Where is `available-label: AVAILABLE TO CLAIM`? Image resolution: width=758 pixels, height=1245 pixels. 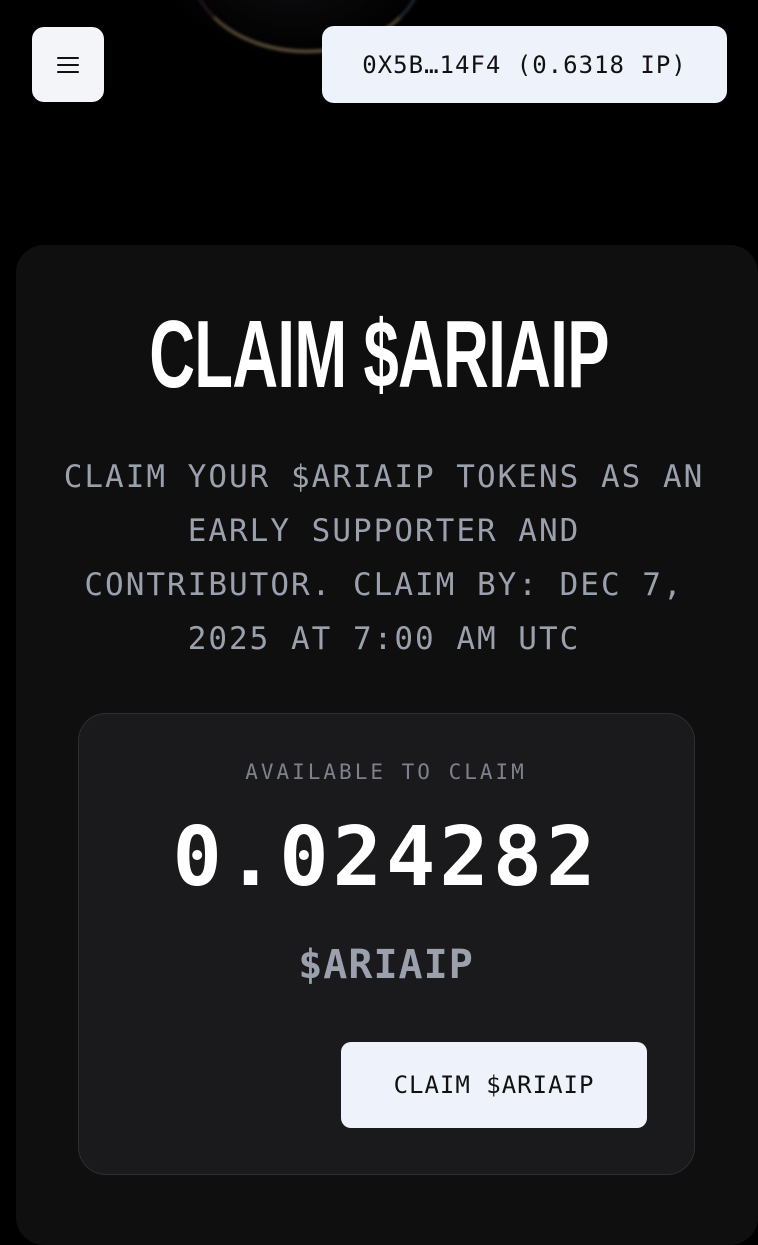
available-label: AVAILABLE TO CLAIM is located at coordinates (386, 772).